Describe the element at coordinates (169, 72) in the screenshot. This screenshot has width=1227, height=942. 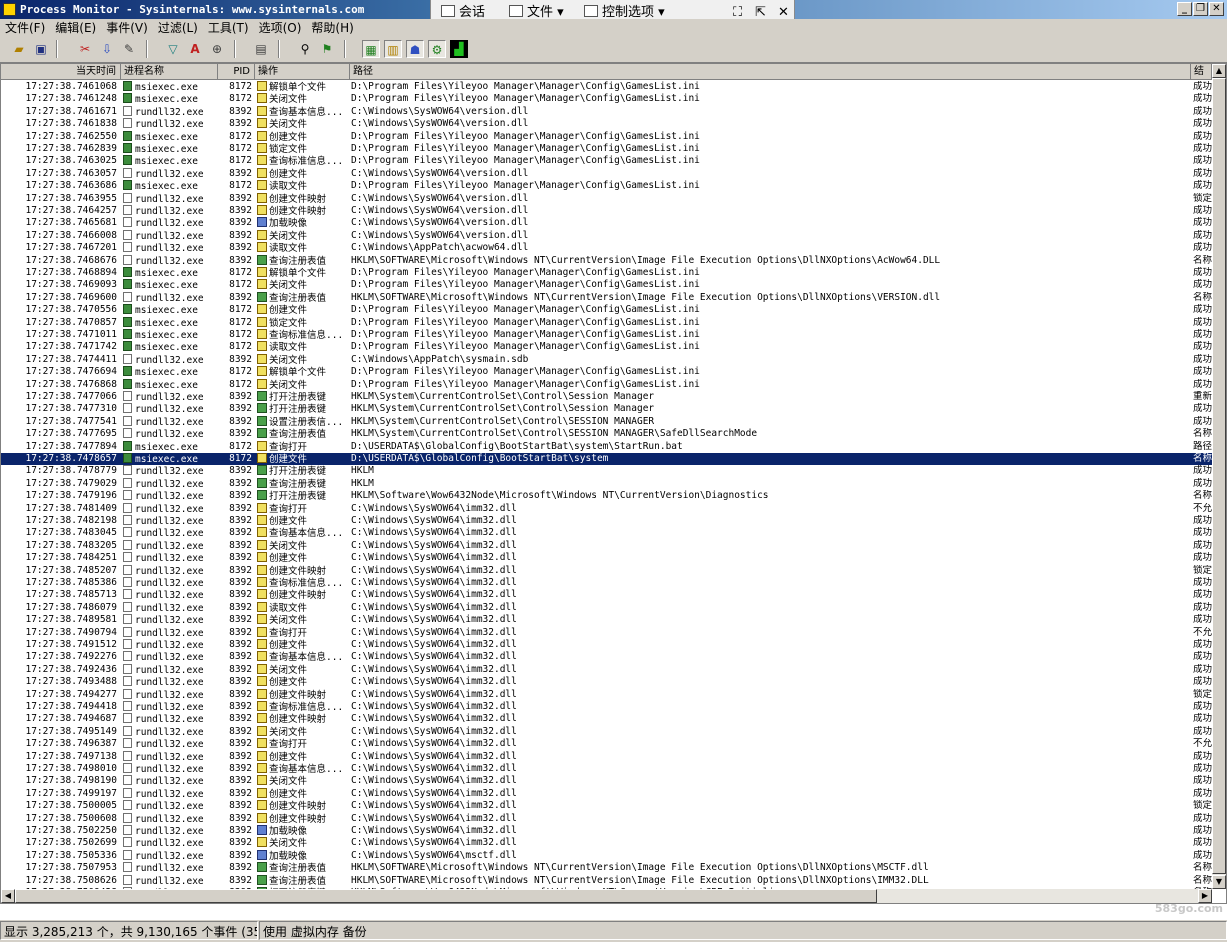
I see `column-header-process: 进程名称` at that location.